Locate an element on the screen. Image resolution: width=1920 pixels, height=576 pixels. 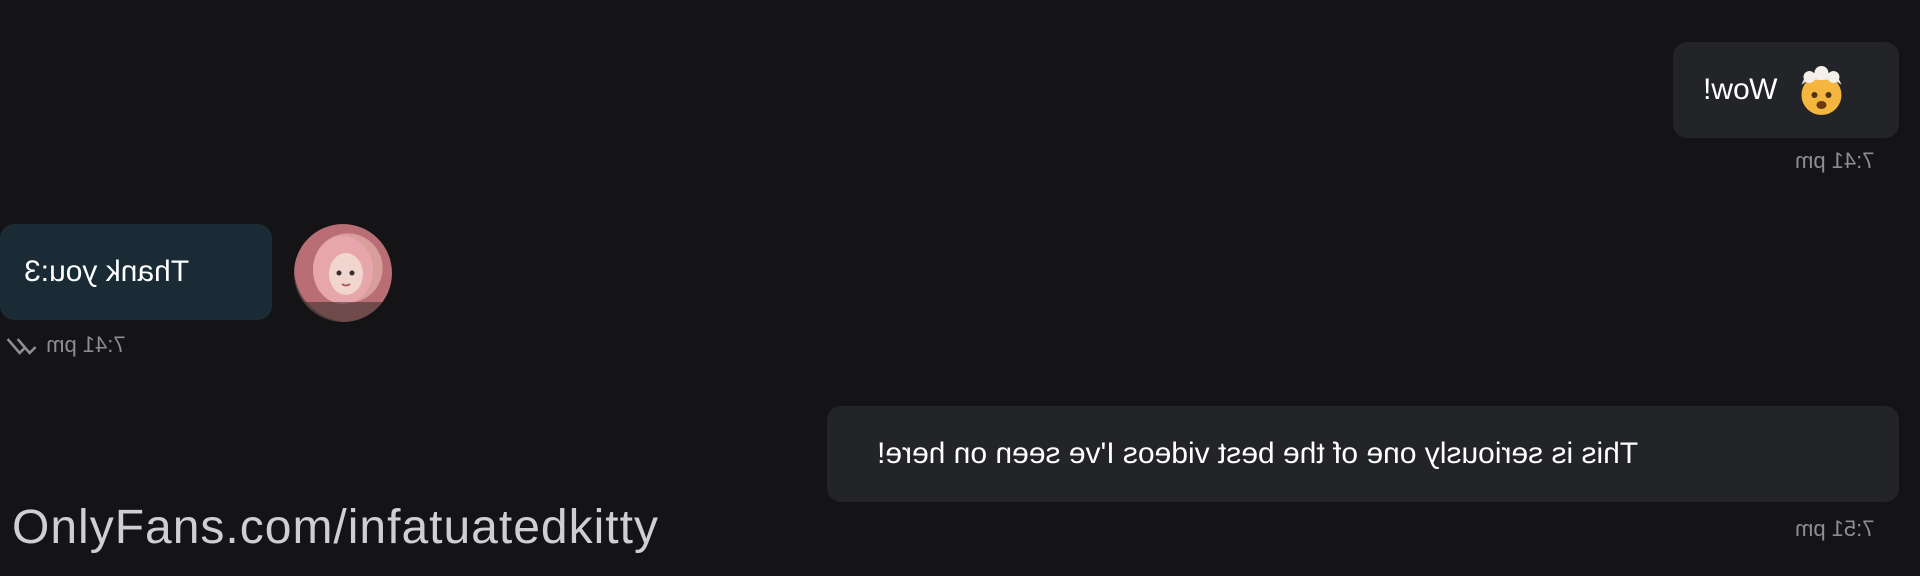
message-content: Wow! is located at coordinates (1775, 90).